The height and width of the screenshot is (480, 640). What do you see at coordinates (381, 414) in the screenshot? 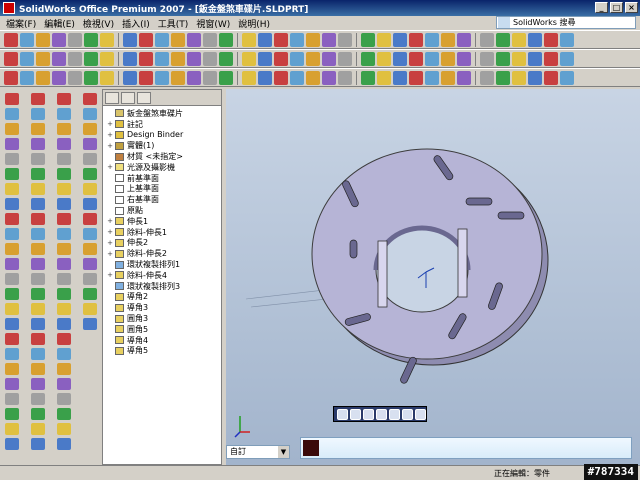
I see `section-view-icon` at bounding box center [381, 414].